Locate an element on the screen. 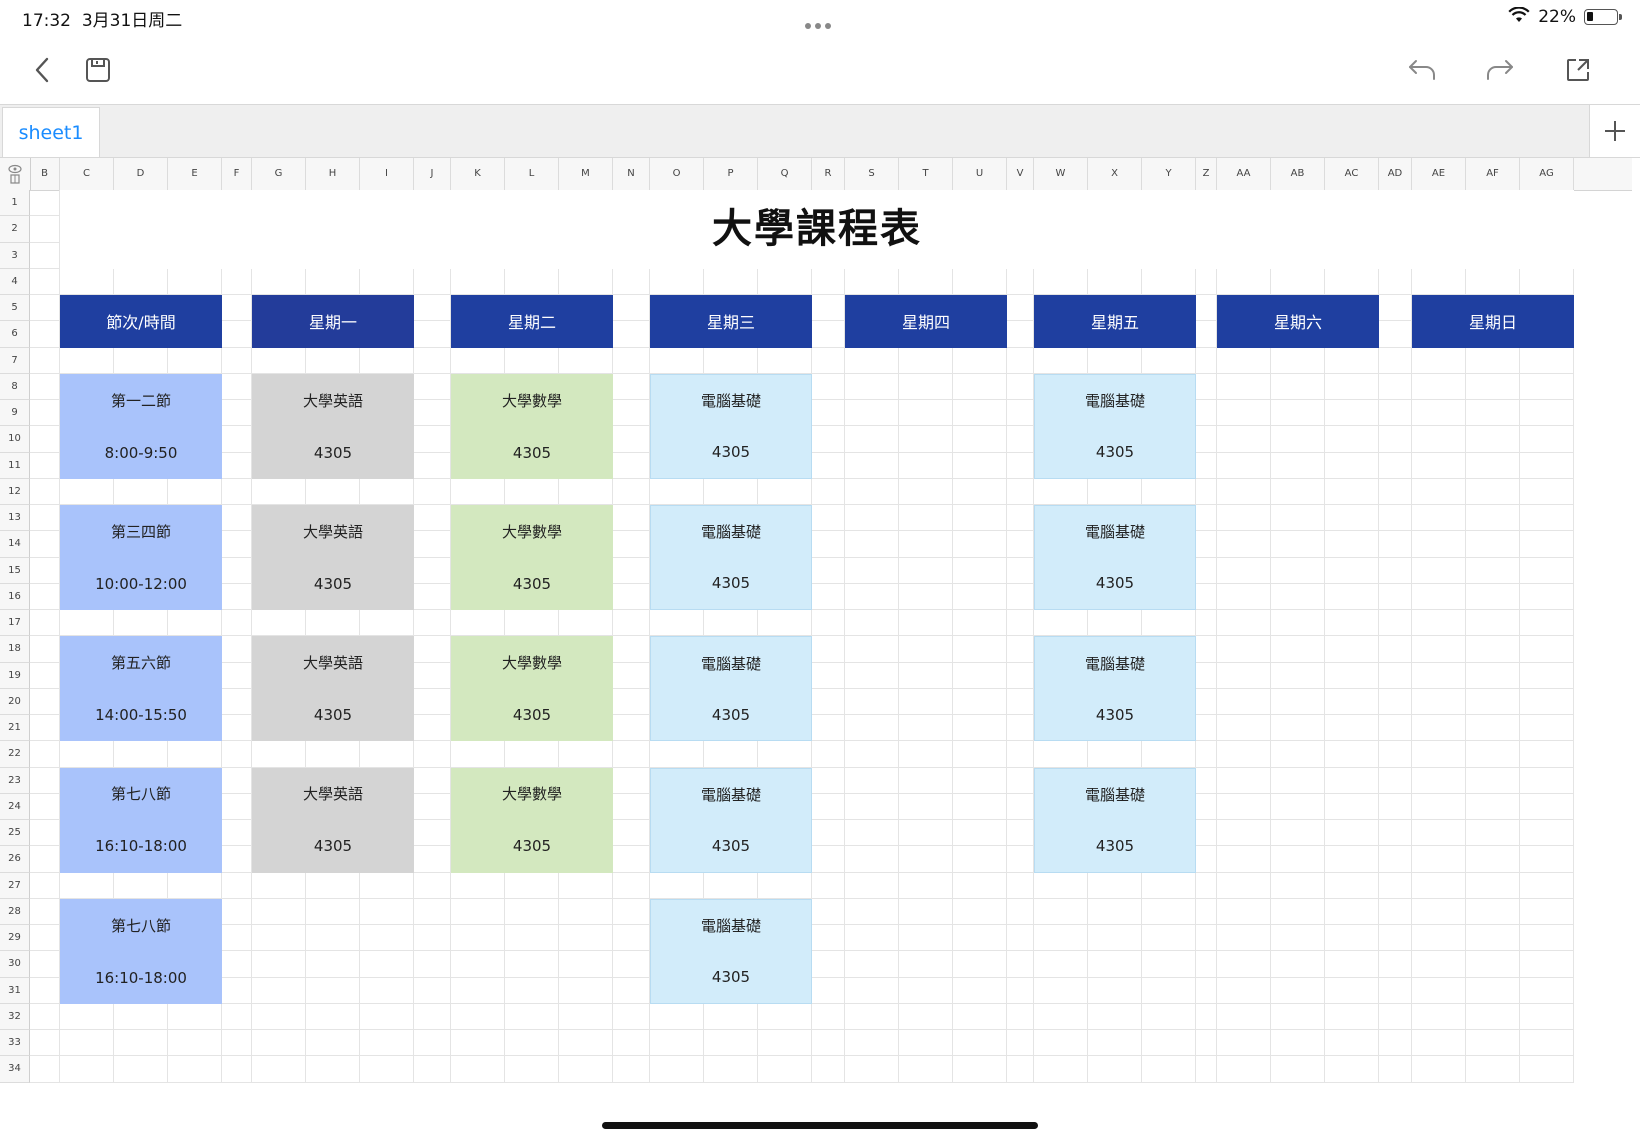  column-header-y: Y is located at coordinates (1169, 174).